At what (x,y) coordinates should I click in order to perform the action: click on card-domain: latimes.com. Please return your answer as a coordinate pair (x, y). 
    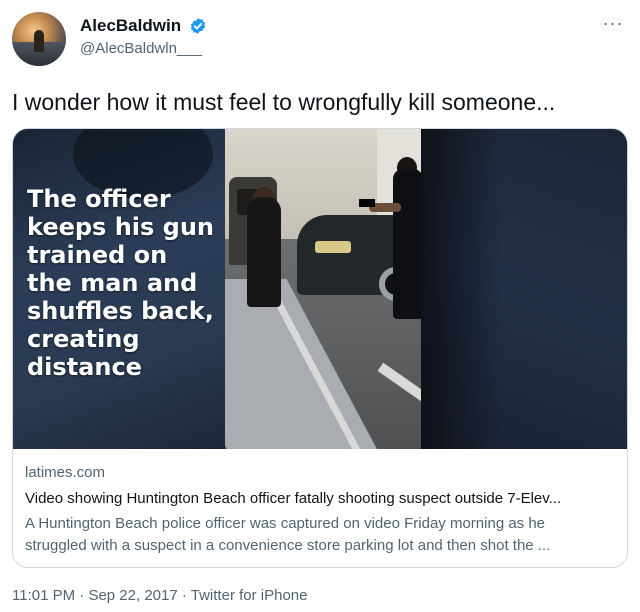
    Looking at the image, I should click on (65, 472).